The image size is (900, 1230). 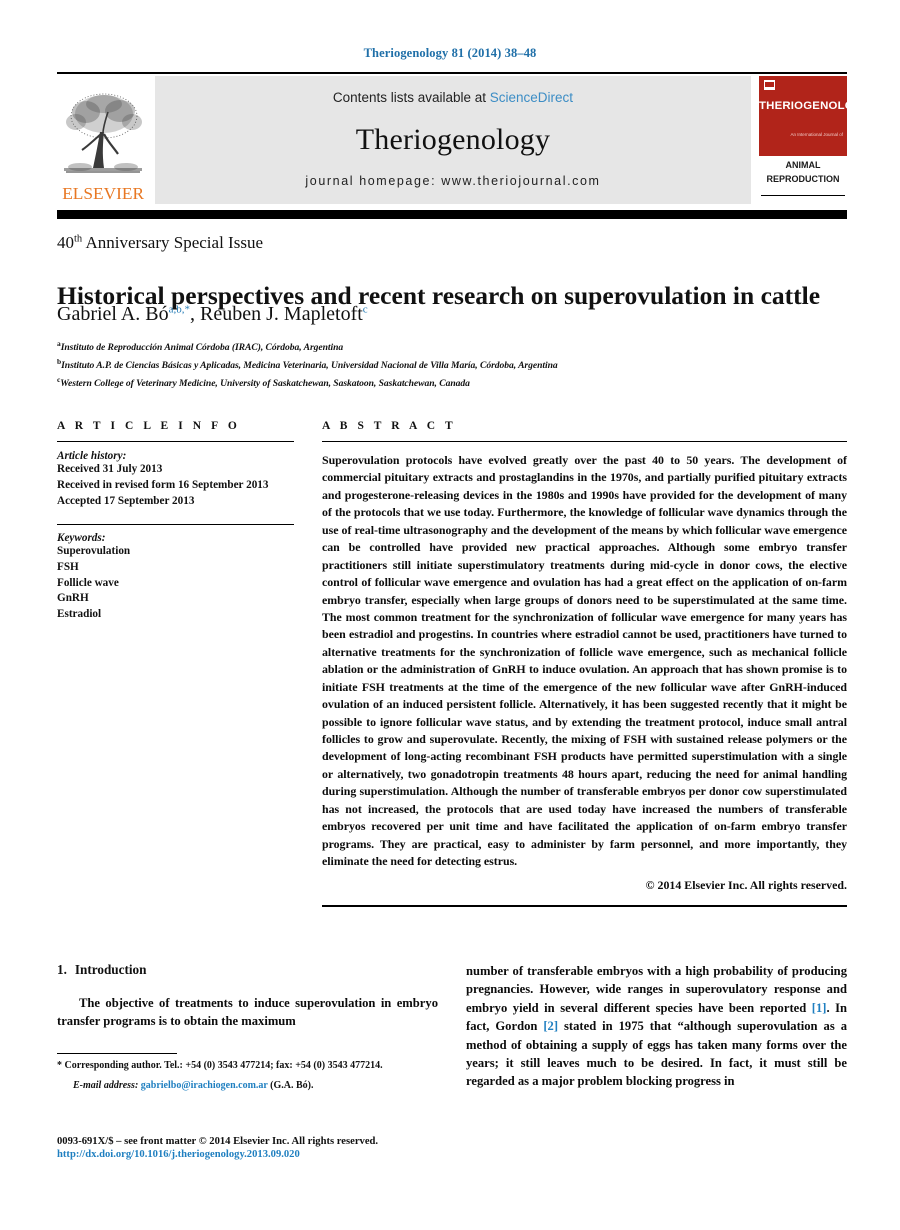 What do you see at coordinates (92, 456) in the screenshot?
I see `article-history-label: Article history:` at bounding box center [92, 456].